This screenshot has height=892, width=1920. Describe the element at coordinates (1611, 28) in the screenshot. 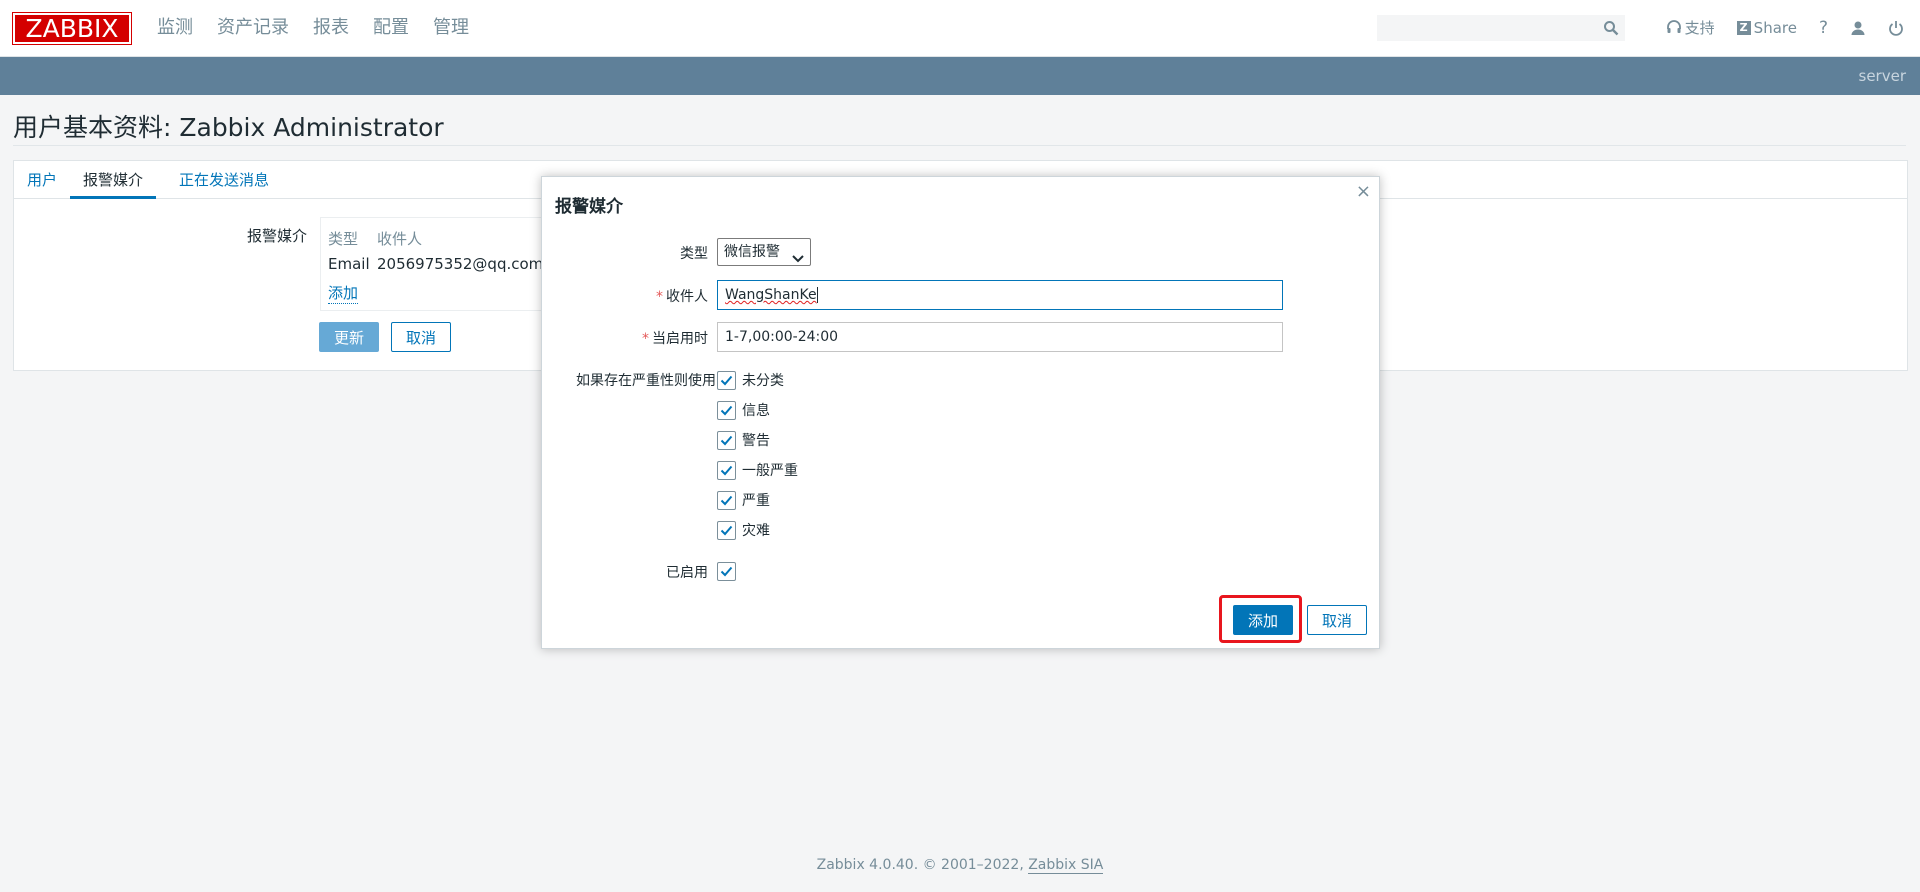

I see `search-icon` at that location.